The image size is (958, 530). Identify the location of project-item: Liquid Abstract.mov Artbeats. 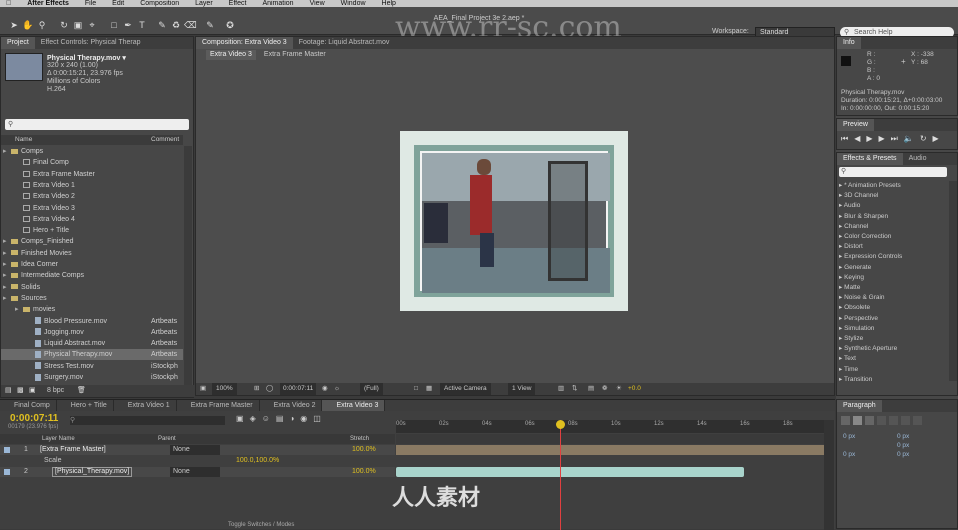
(92, 343).